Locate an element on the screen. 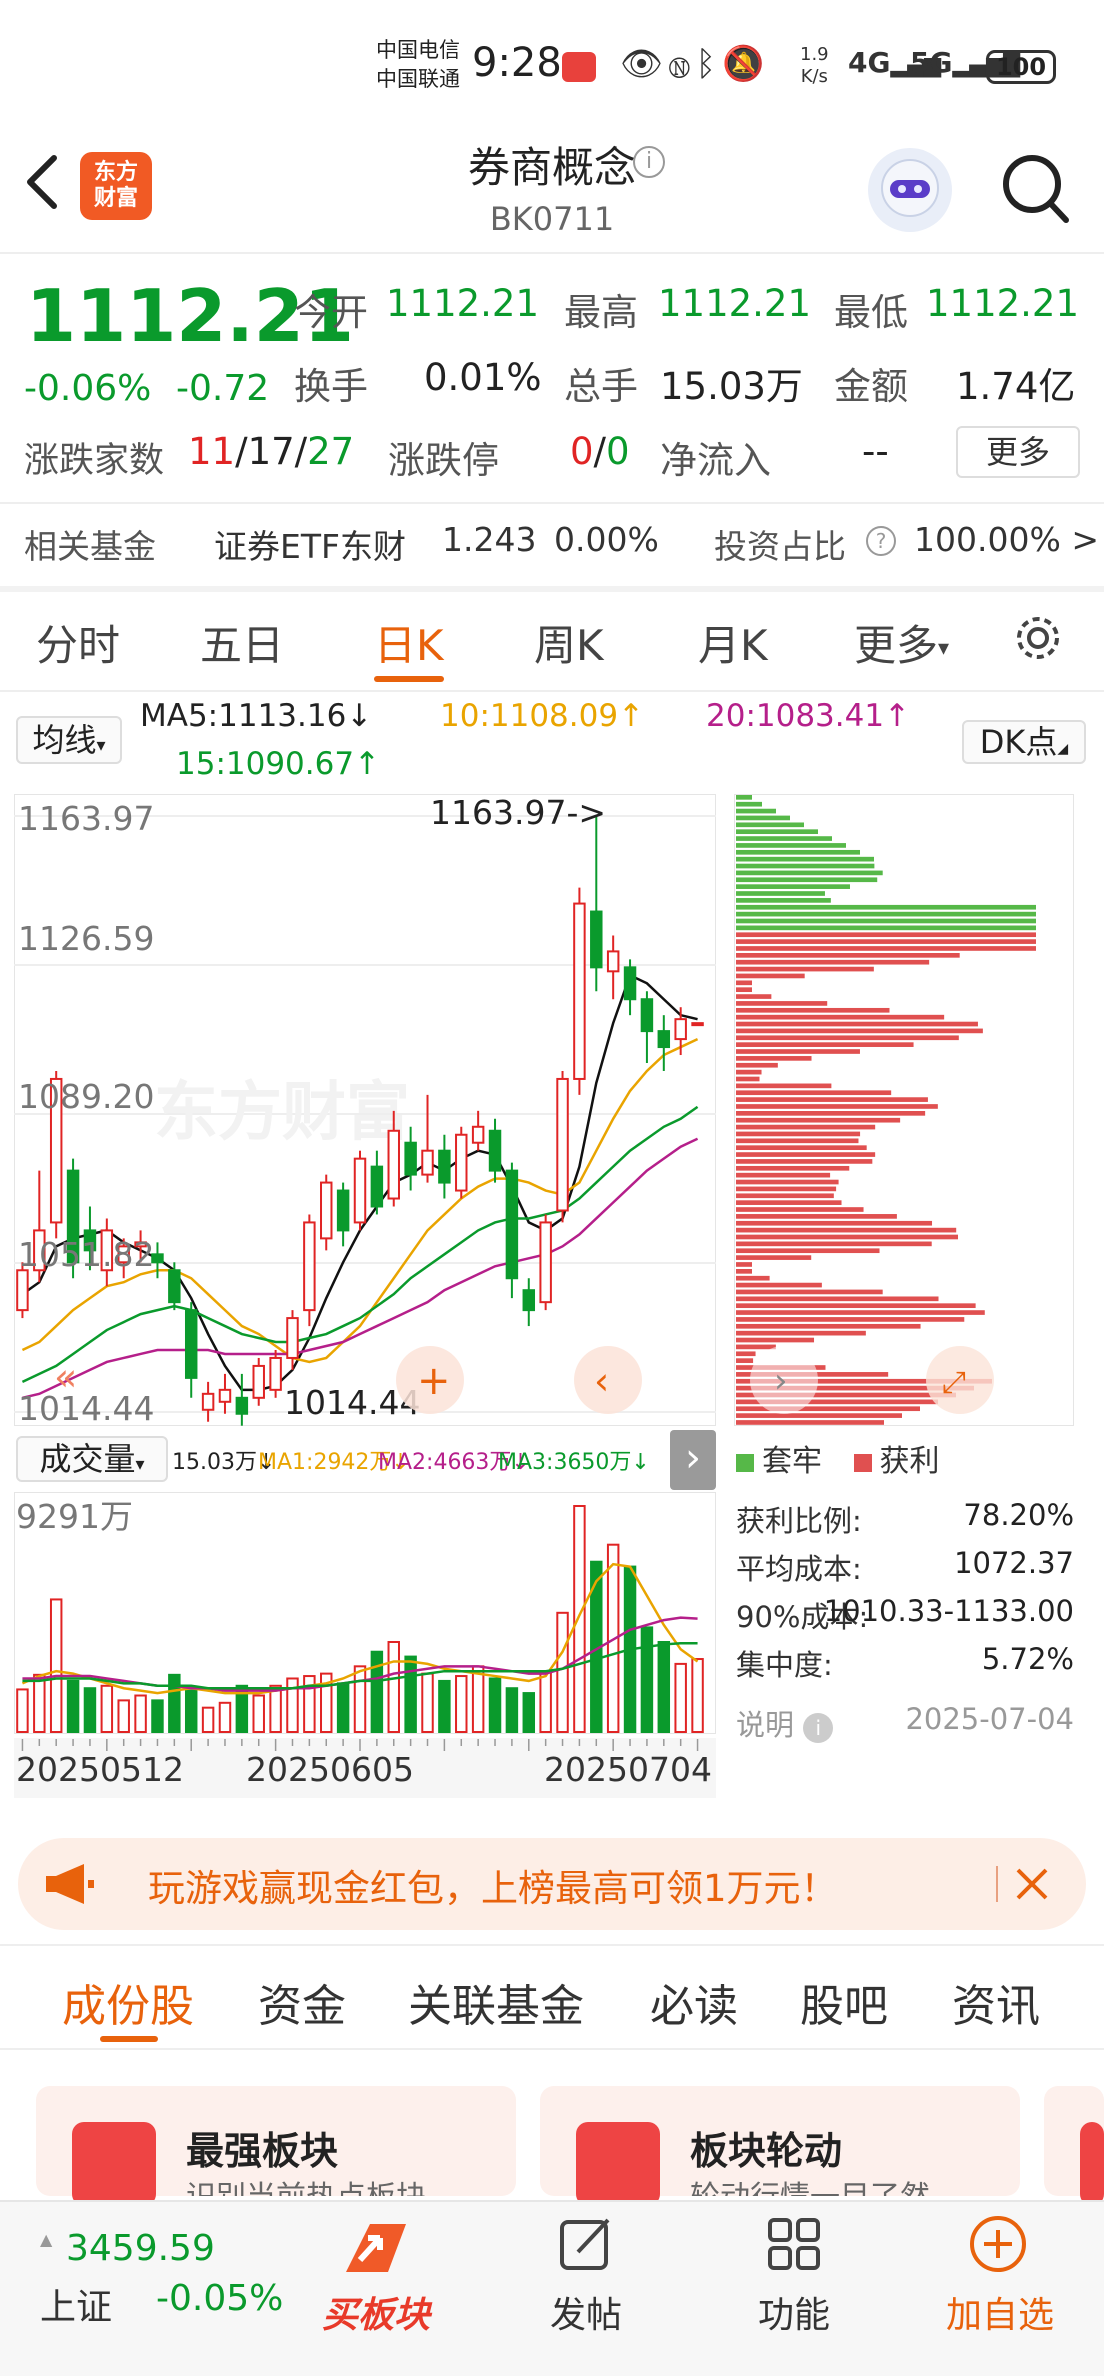  netflow-value: -- is located at coordinates (875, 451).